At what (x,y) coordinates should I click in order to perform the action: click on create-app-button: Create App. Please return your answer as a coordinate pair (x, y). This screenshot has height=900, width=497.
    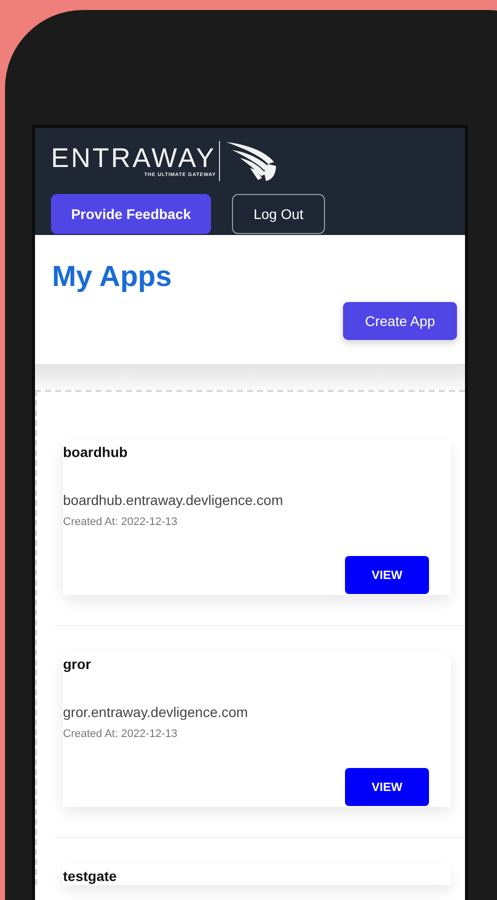
    Looking at the image, I should click on (400, 321).